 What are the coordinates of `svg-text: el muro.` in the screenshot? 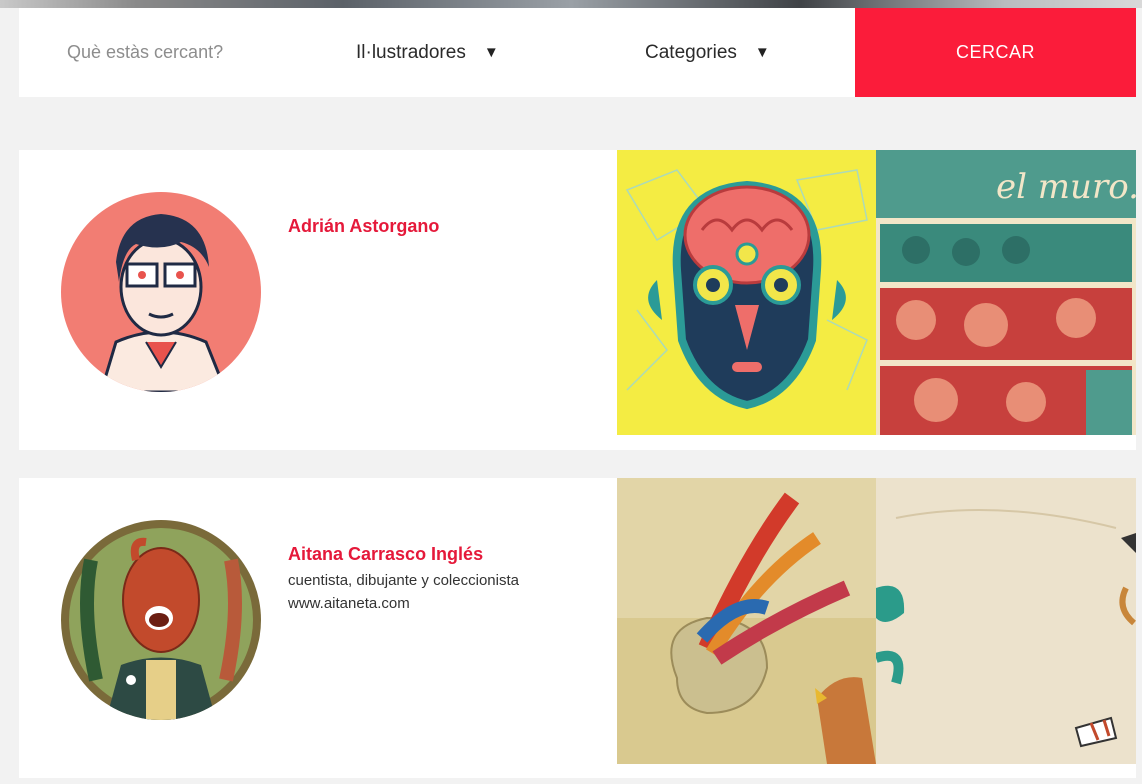 It's located at (1066, 187).